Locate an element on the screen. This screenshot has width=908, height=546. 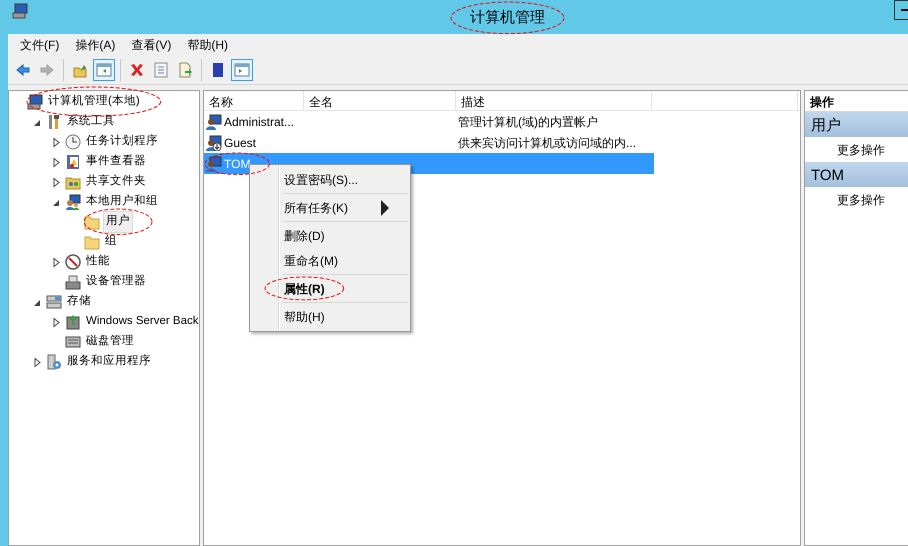
show-tree-button is located at coordinates (104, 69).